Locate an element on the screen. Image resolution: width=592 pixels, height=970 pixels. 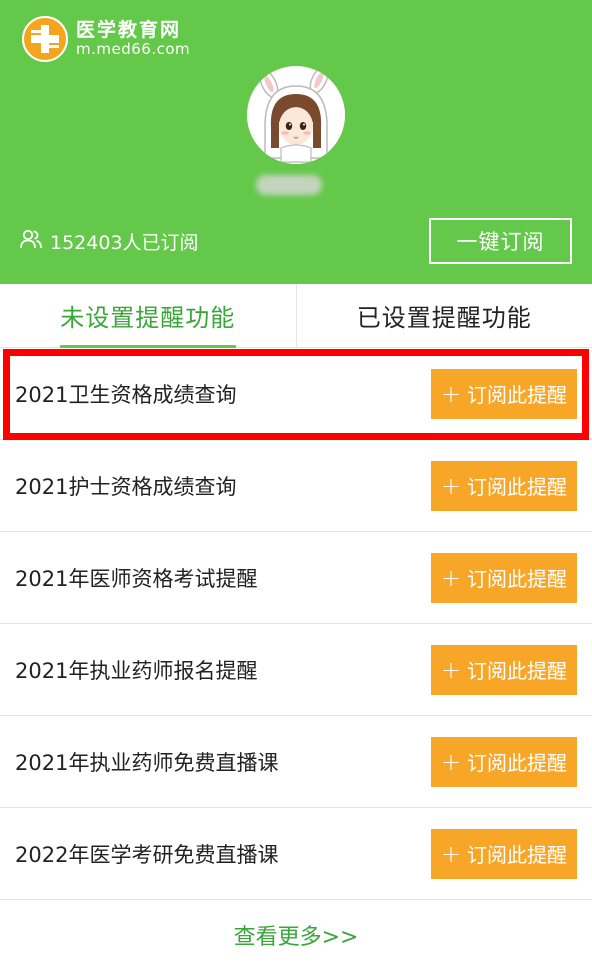
reminder-title: 2021年执业药师报名提醒 is located at coordinates (136, 670).